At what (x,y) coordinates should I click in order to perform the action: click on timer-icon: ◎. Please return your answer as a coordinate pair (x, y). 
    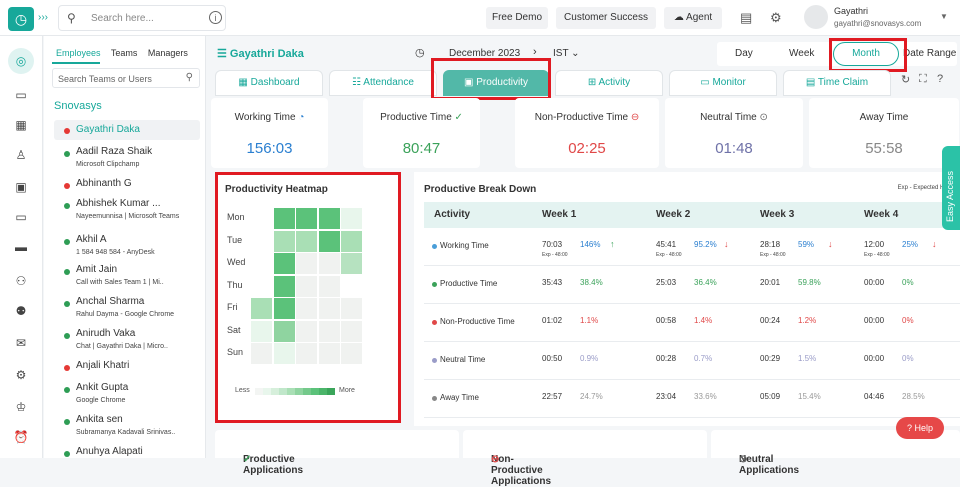
    Looking at the image, I should click on (21, 61).